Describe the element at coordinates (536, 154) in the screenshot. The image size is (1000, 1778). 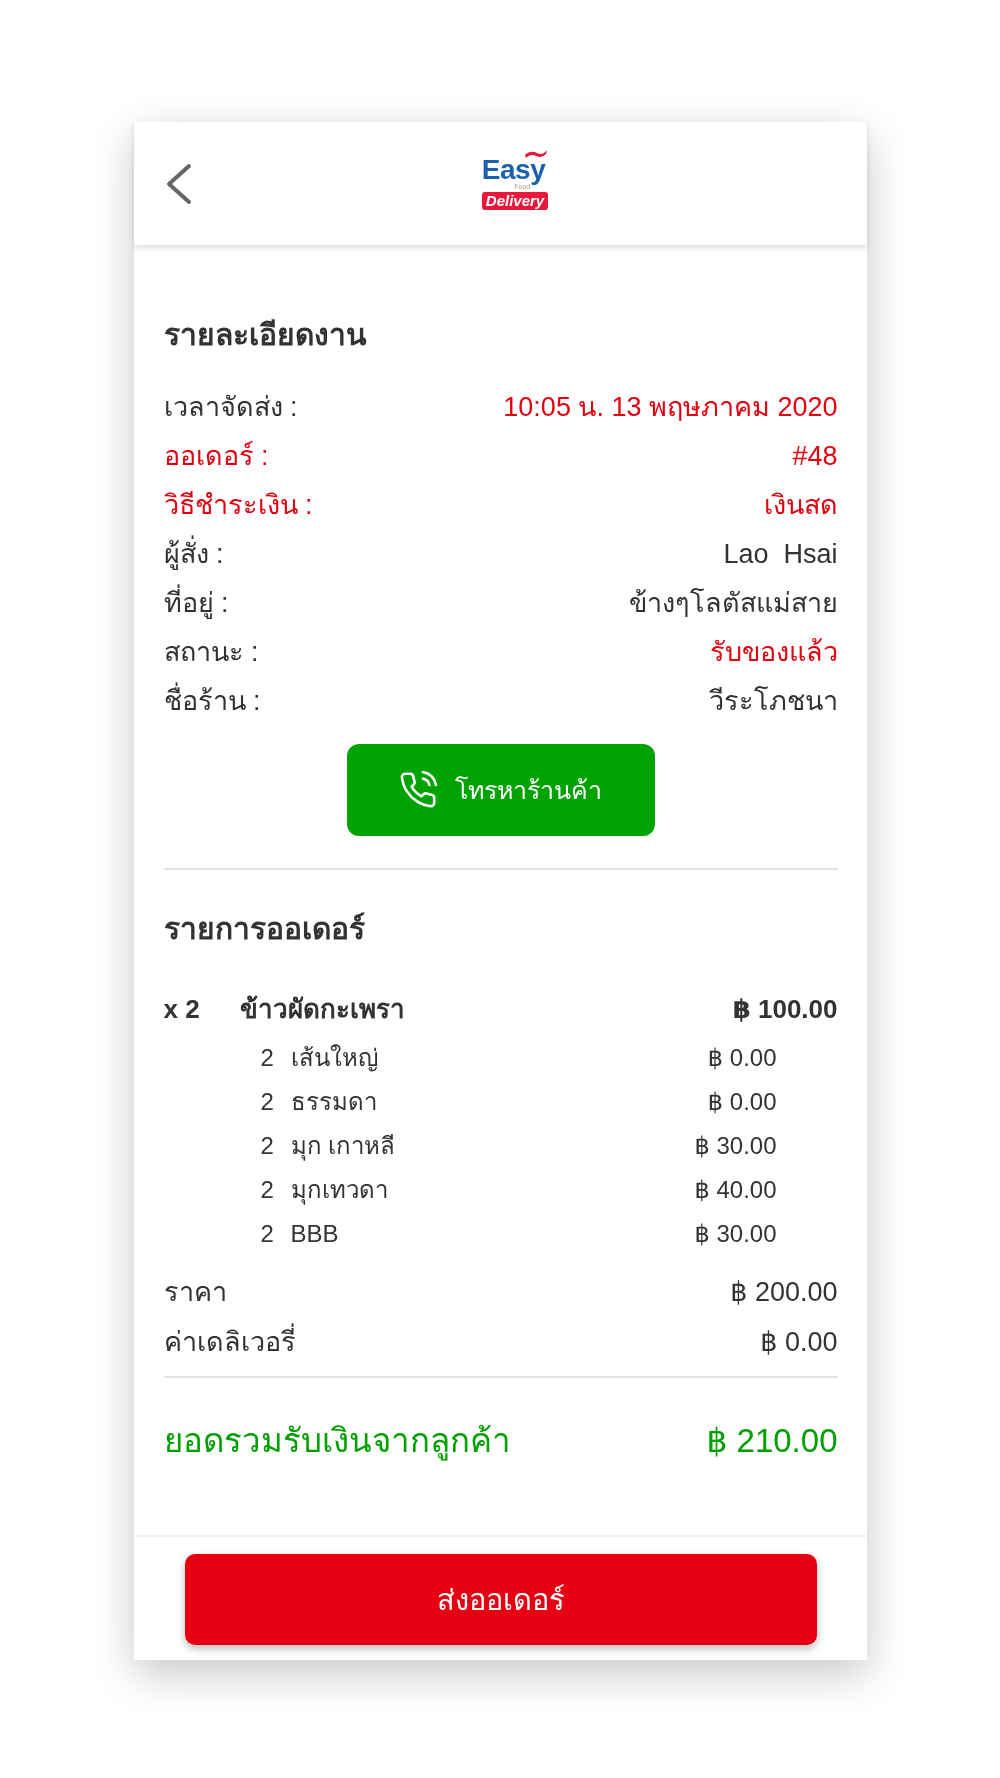
I see `wave-icon` at that location.